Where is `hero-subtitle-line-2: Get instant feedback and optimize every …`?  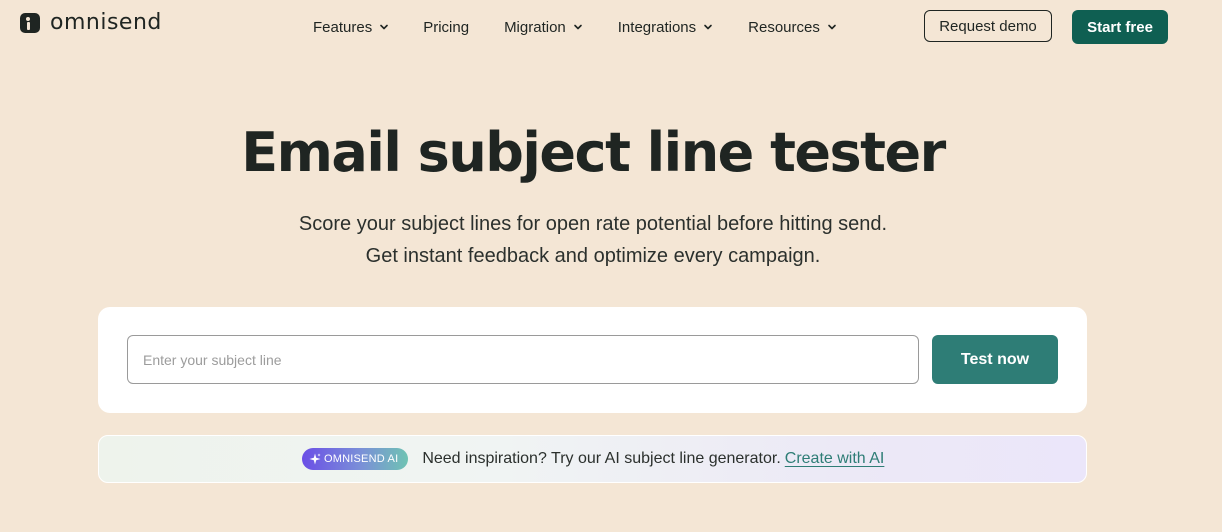 hero-subtitle-line-2: Get instant feedback and optimize every … is located at coordinates (593, 256).